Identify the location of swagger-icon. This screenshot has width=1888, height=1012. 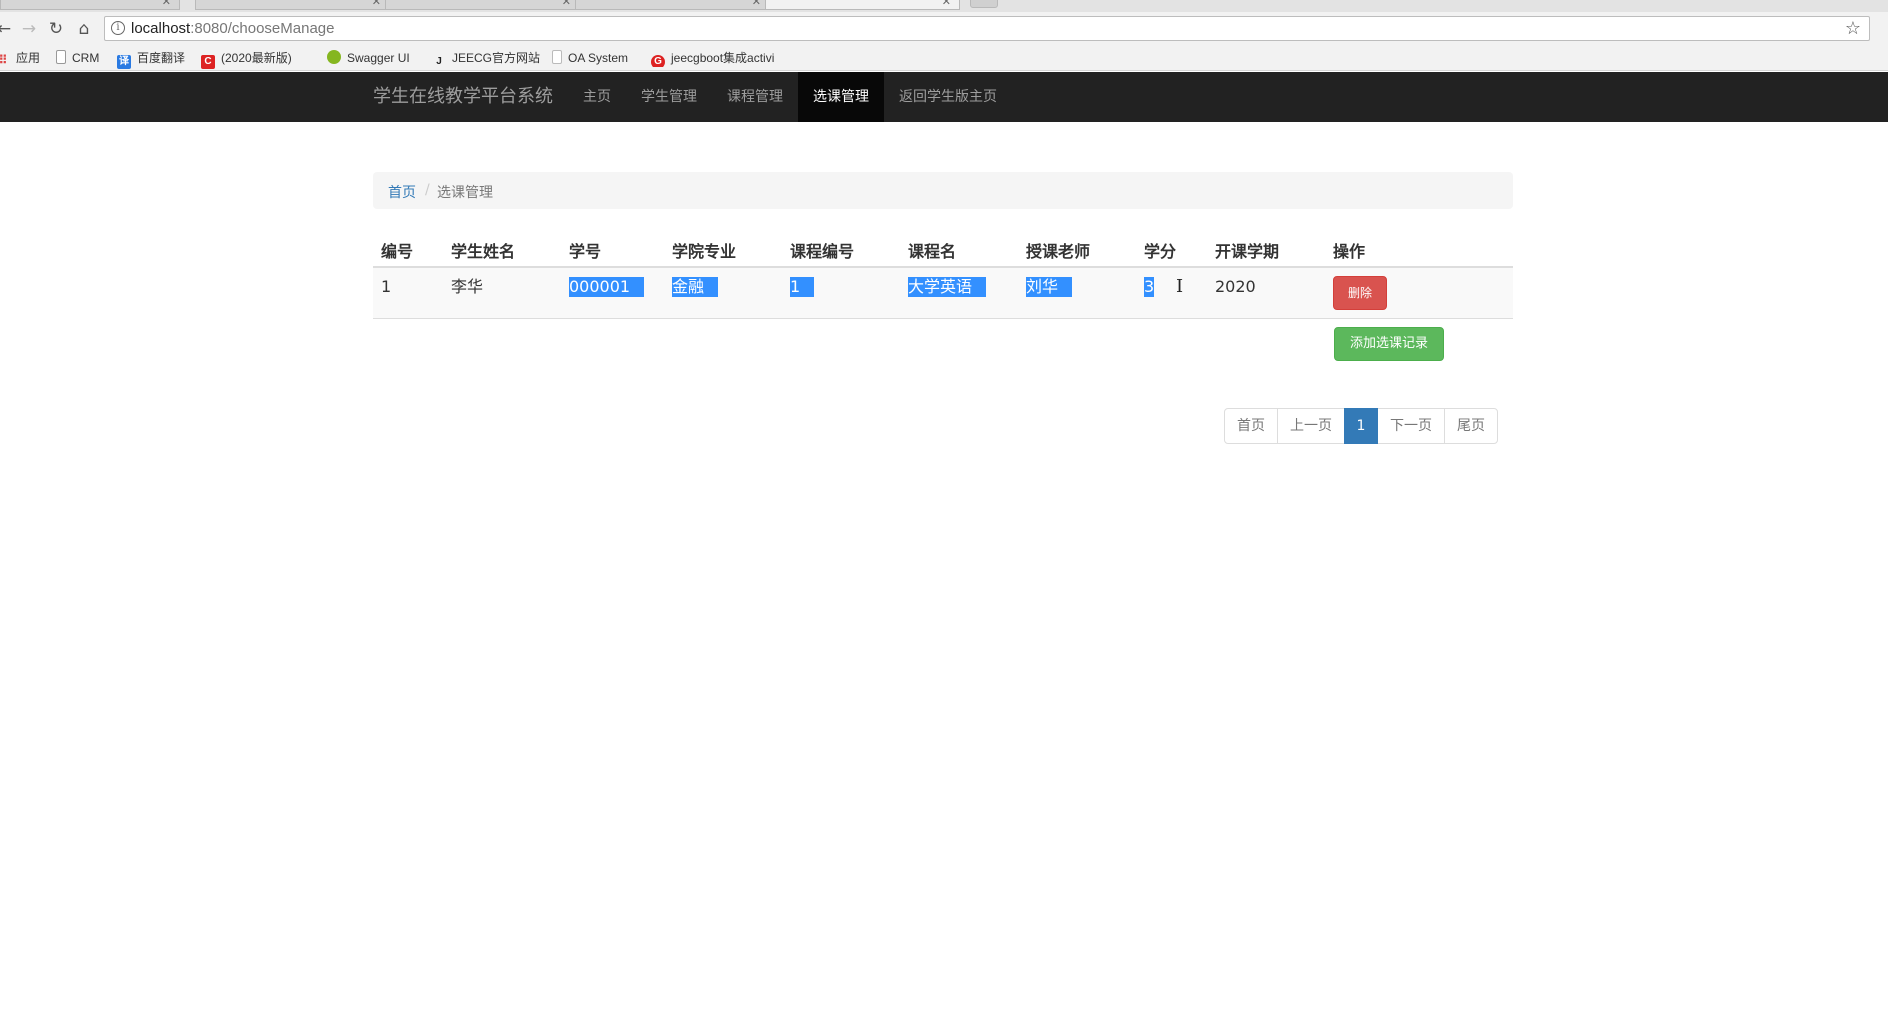
(334, 57).